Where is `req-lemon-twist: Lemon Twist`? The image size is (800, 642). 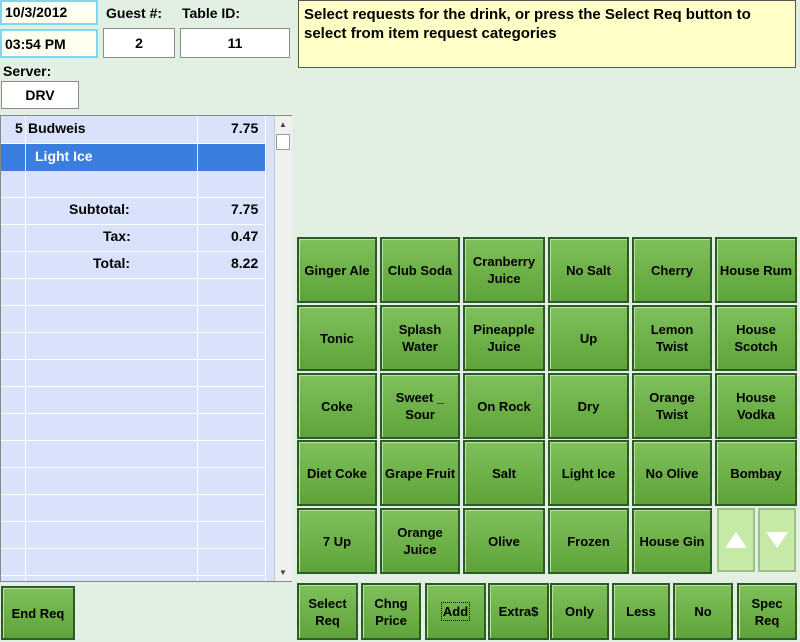 req-lemon-twist: Lemon Twist is located at coordinates (672, 338).